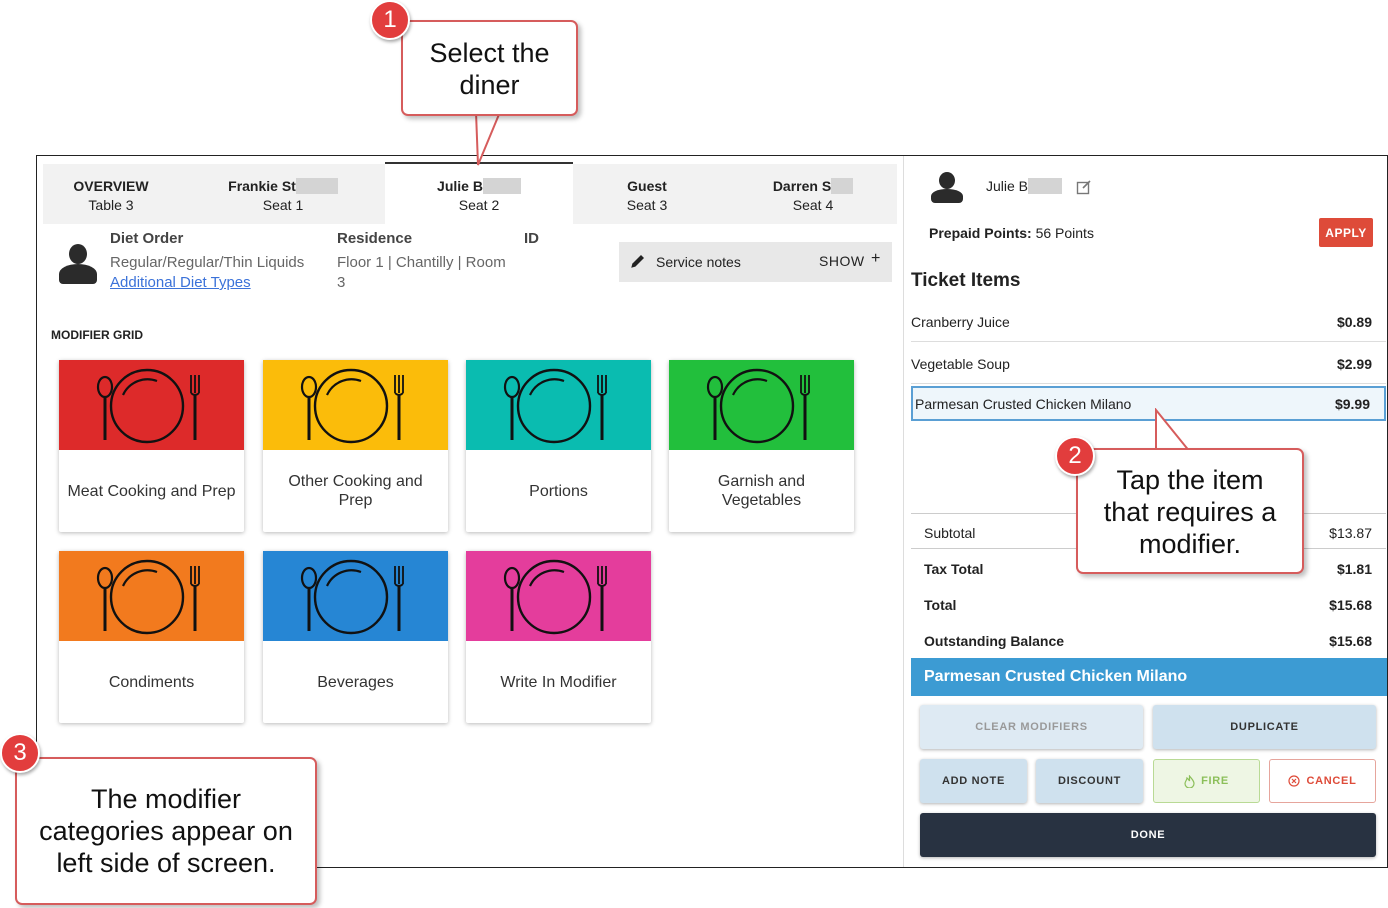  What do you see at coordinates (1264, 727) in the screenshot?
I see `duplicate-button: DUPLICATE` at bounding box center [1264, 727].